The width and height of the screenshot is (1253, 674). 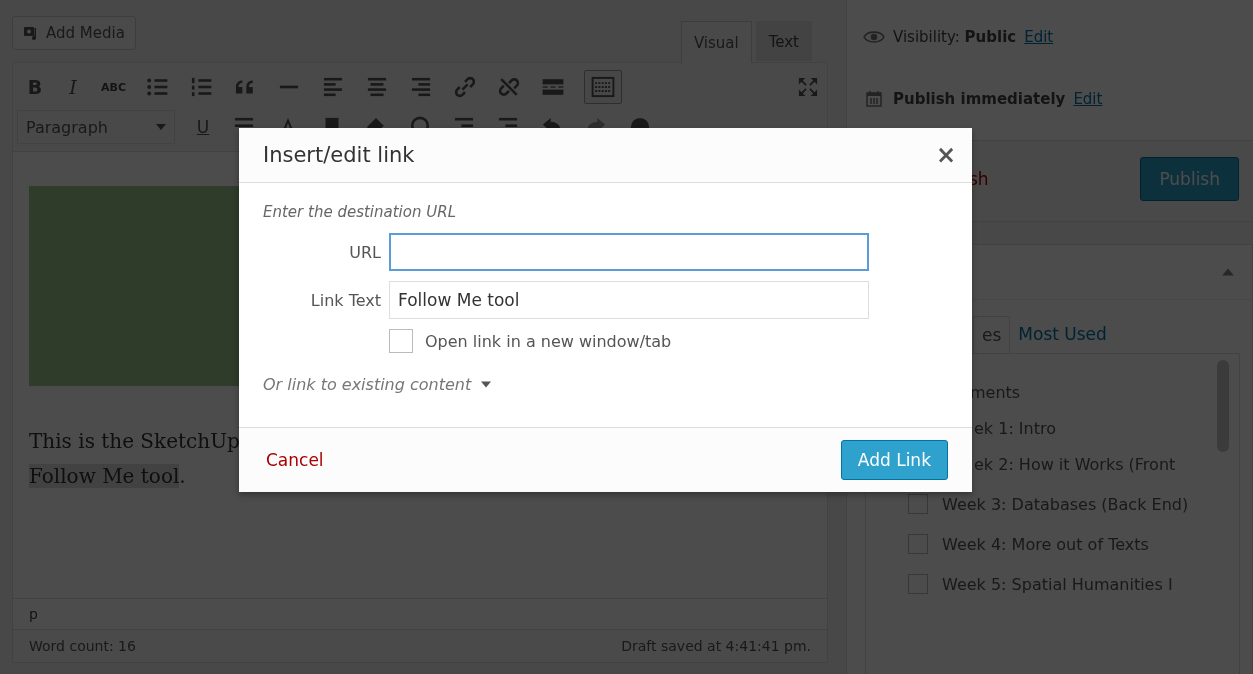 What do you see at coordinates (134, 441) in the screenshot?
I see `paragraph-text: This is the SketchUp` at bounding box center [134, 441].